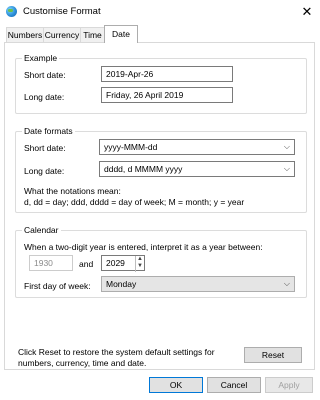 The height and width of the screenshot is (400, 320). I want to click on globe-icon, so click(11, 11).